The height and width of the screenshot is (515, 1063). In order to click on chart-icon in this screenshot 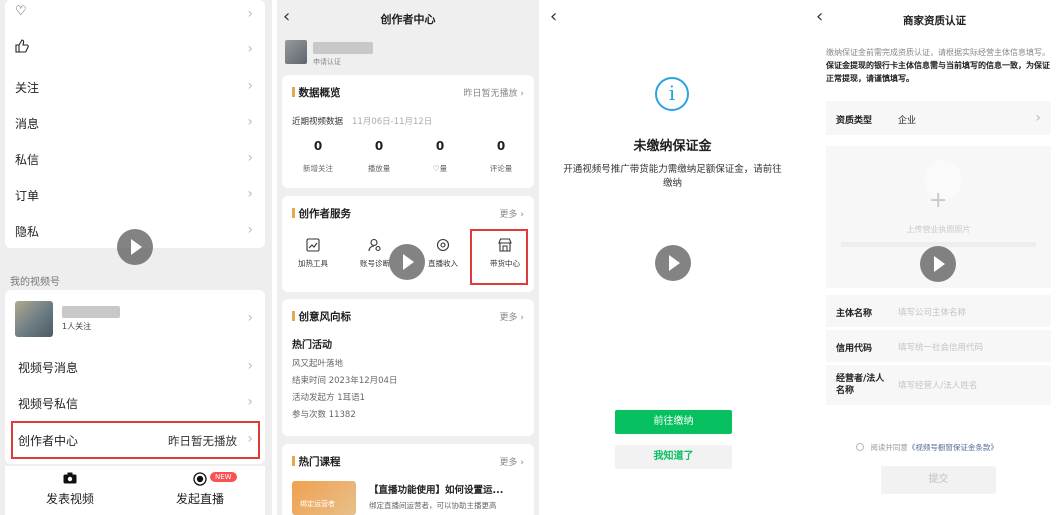, I will do `click(313, 248)`.